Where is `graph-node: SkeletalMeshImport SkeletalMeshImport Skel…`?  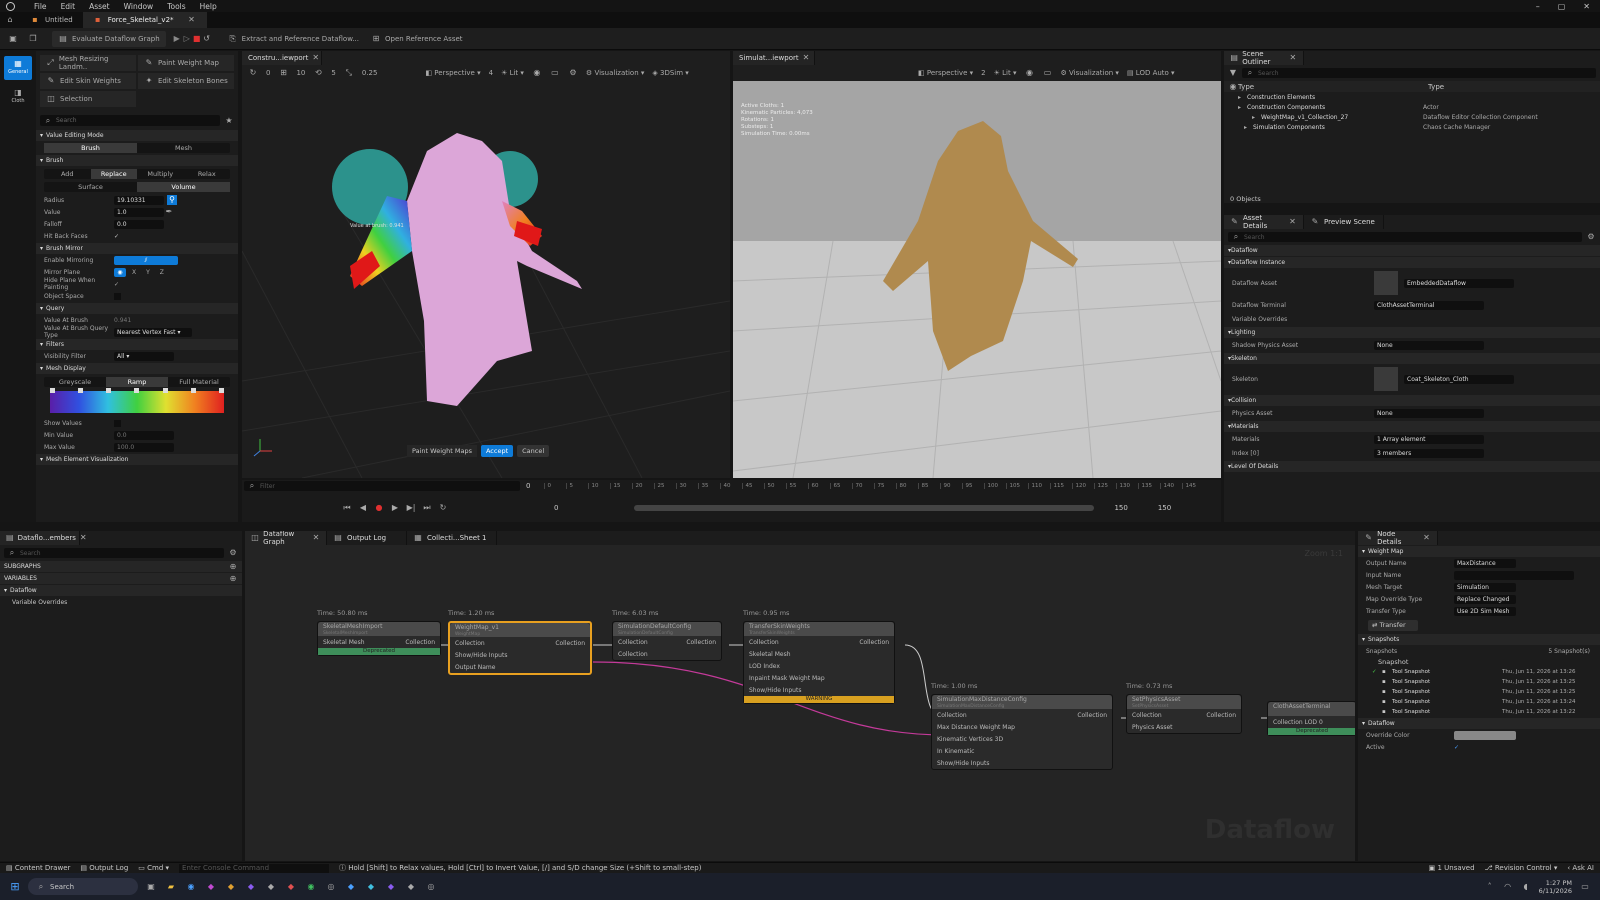 graph-node: SkeletalMeshImport SkeletalMeshImport Skel… is located at coordinates (379, 638).